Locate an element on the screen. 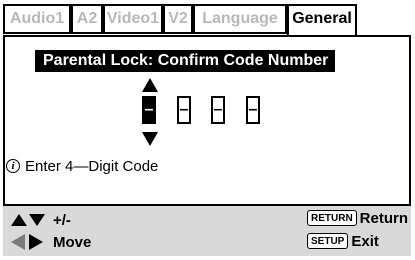 Image resolution: width=415 pixels, height=260 pixels. info-text: Enter 4—Digit Code is located at coordinates (92, 166).